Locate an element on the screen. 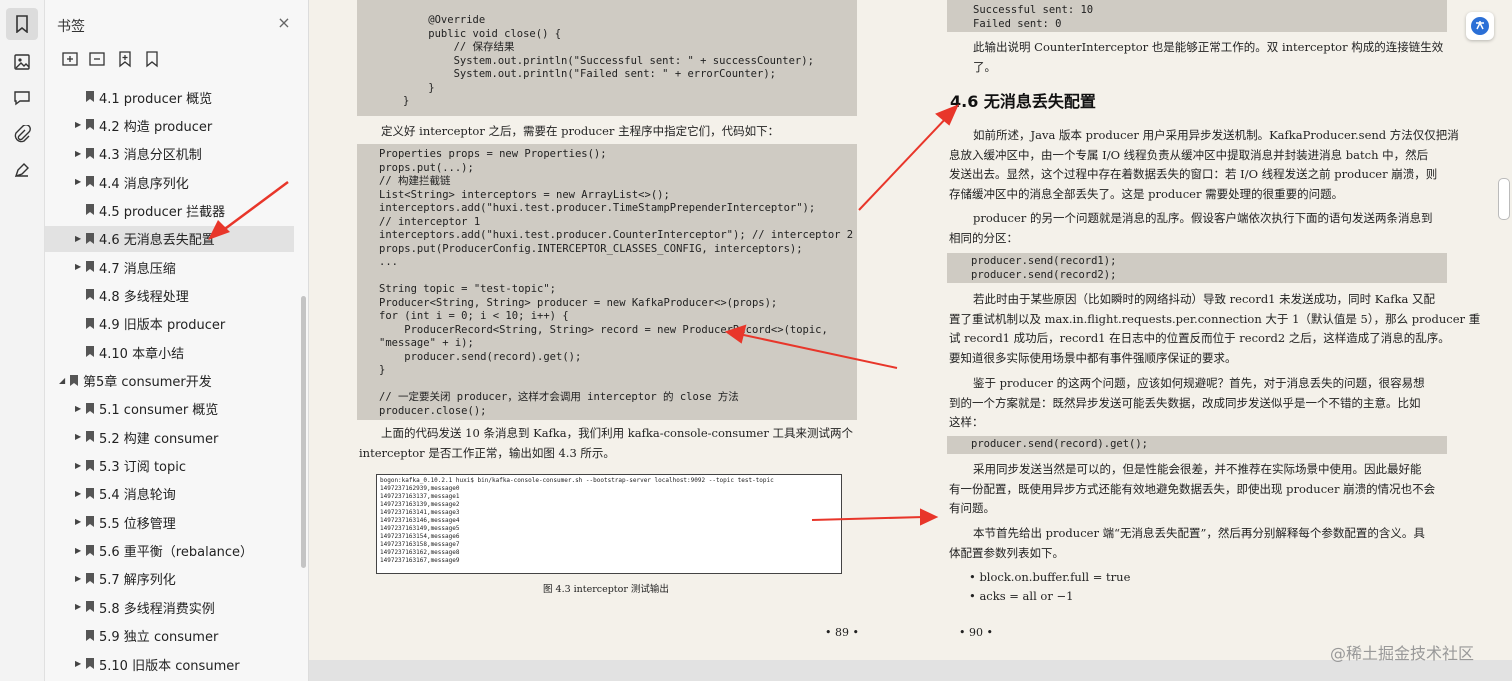  bookmark-label: 4.7 消息压缩 is located at coordinates (137, 269).